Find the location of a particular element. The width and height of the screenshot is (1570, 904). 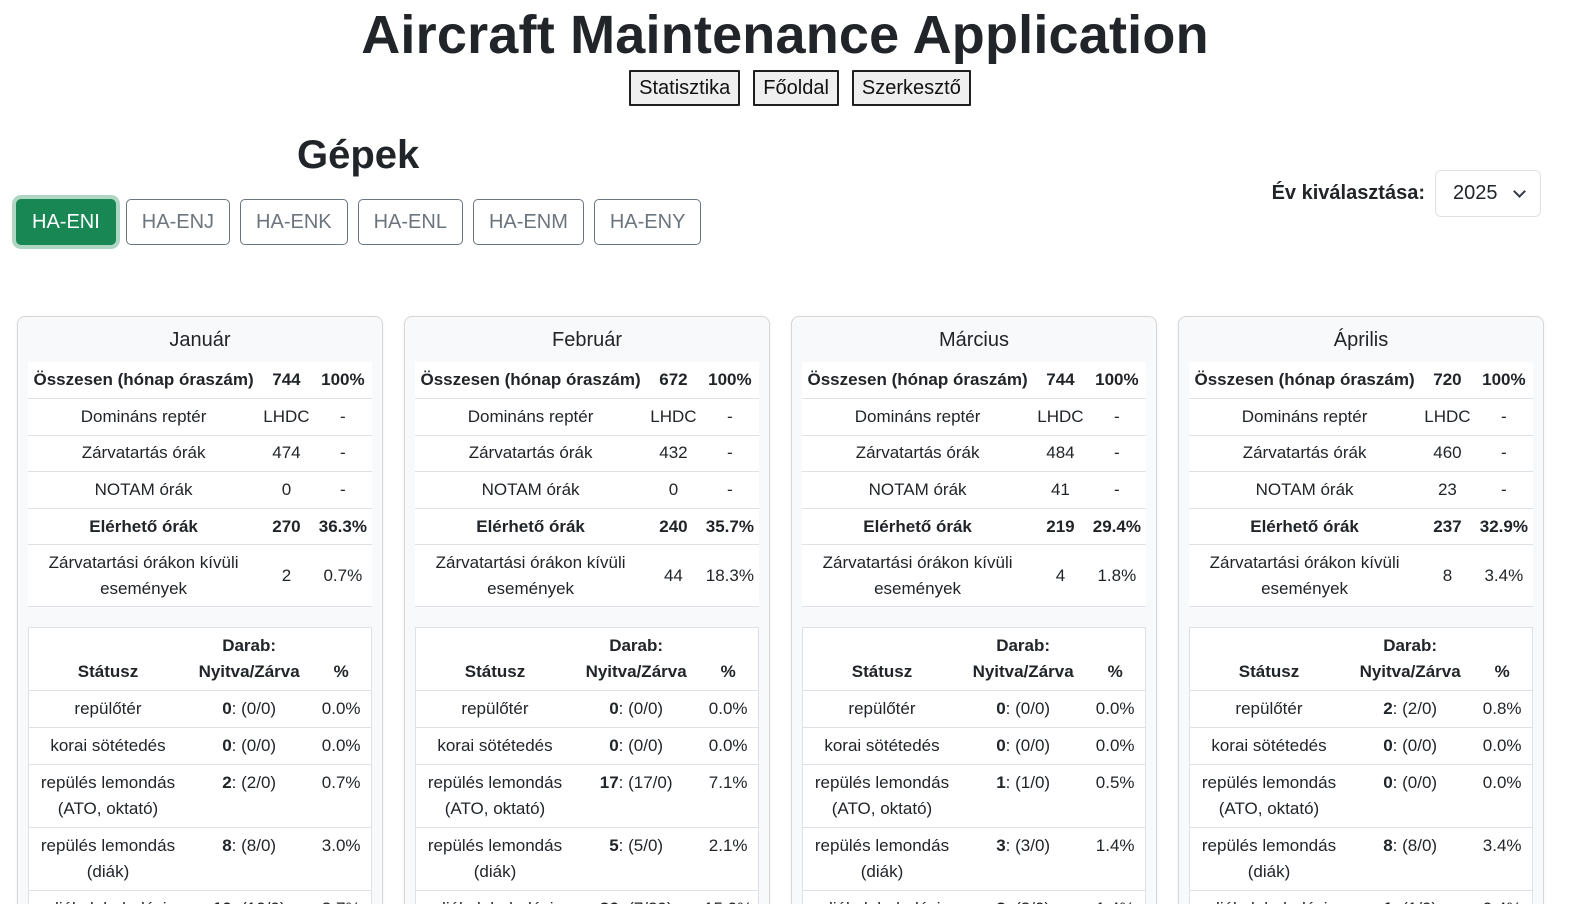

summary-percent: 3.4% is located at coordinates (1503, 576).